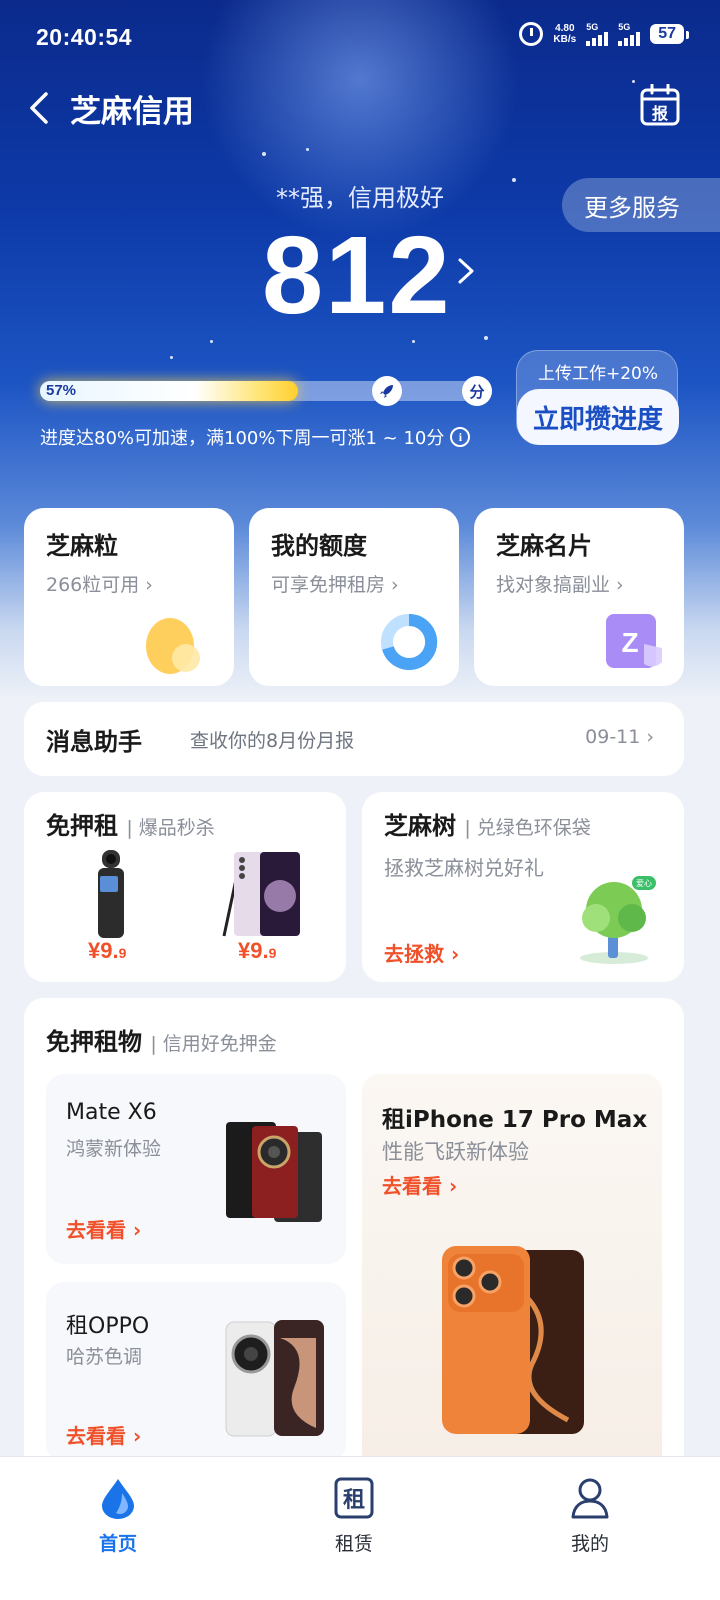  Describe the element at coordinates (387, 391) in the screenshot. I see `rocket-icon` at that location.